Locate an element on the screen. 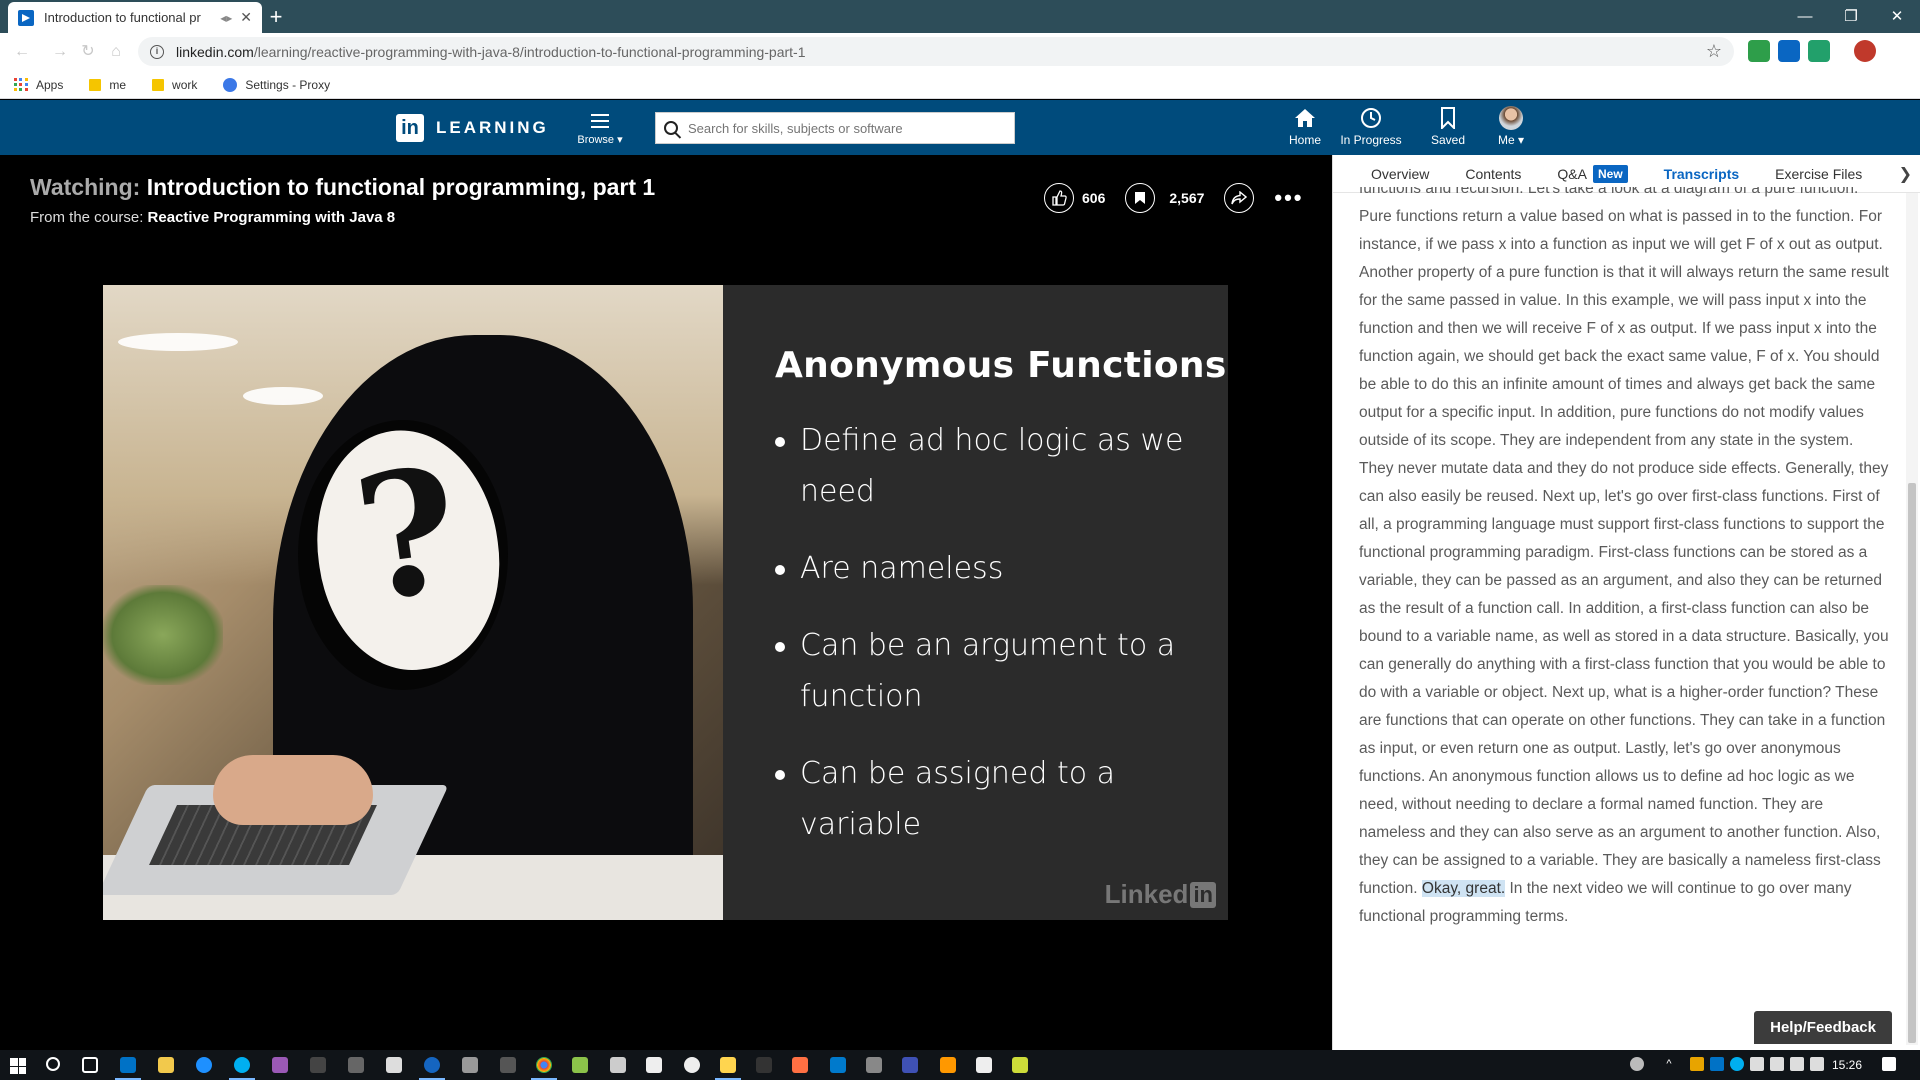 Image resolution: width=1920 pixels, height=1080 pixels. watermark-in: in is located at coordinates (1203, 894).